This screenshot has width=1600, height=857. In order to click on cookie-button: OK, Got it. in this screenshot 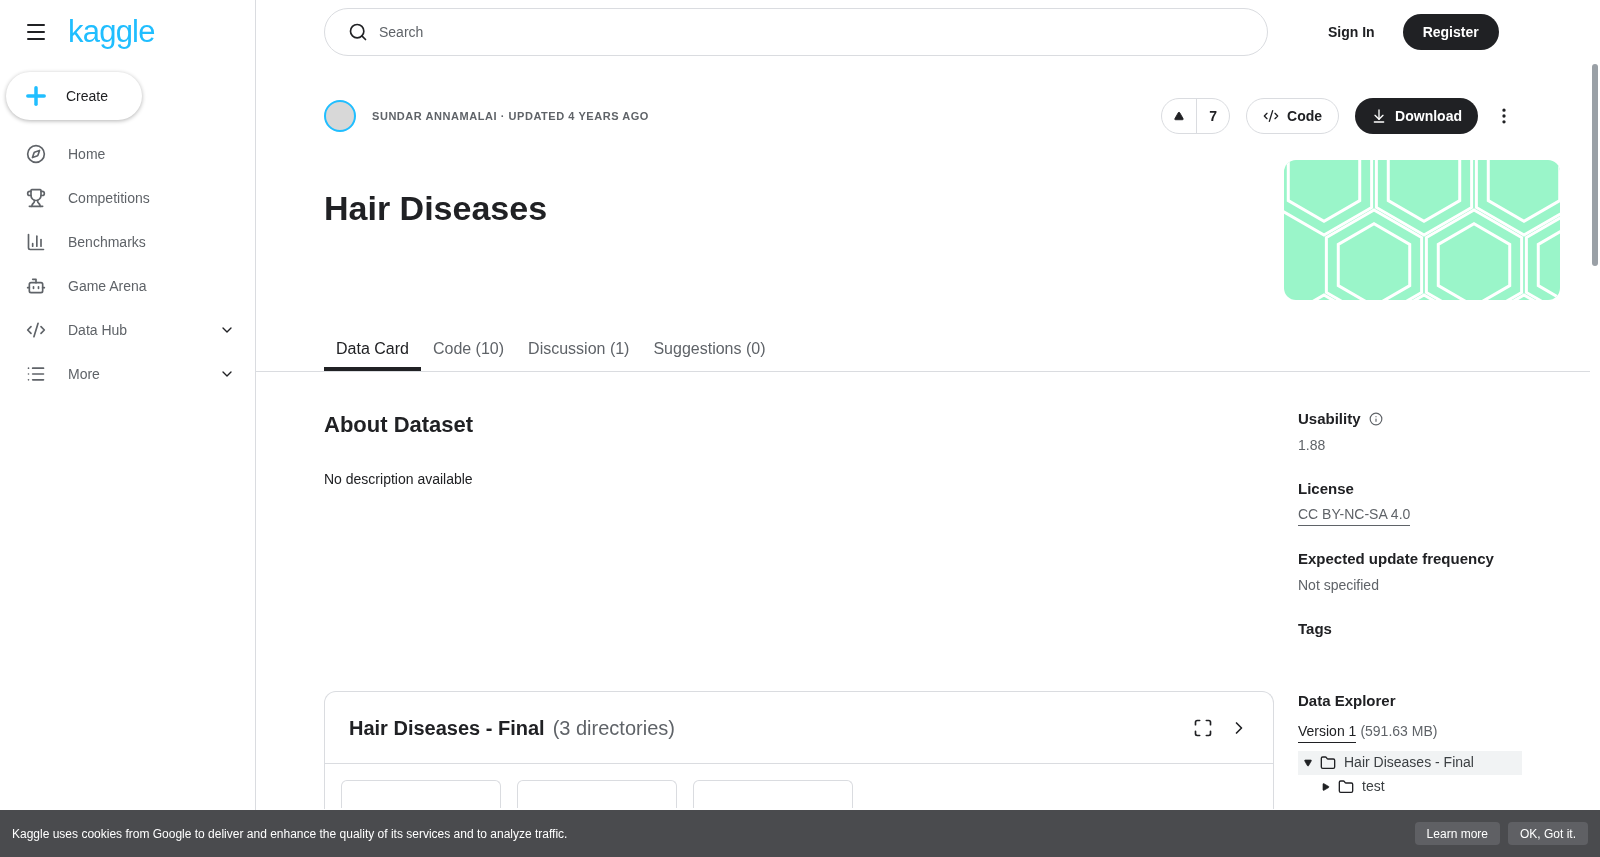, I will do `click(1548, 833)`.